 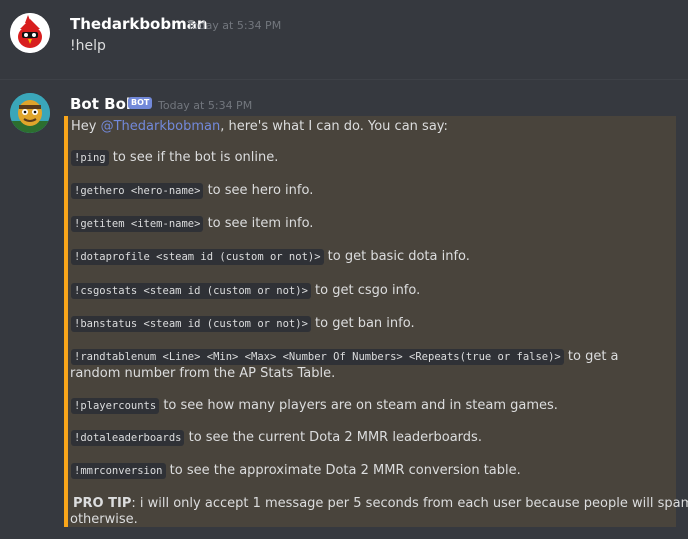 I want to click on bot-avatar, so click(x=30, y=113).